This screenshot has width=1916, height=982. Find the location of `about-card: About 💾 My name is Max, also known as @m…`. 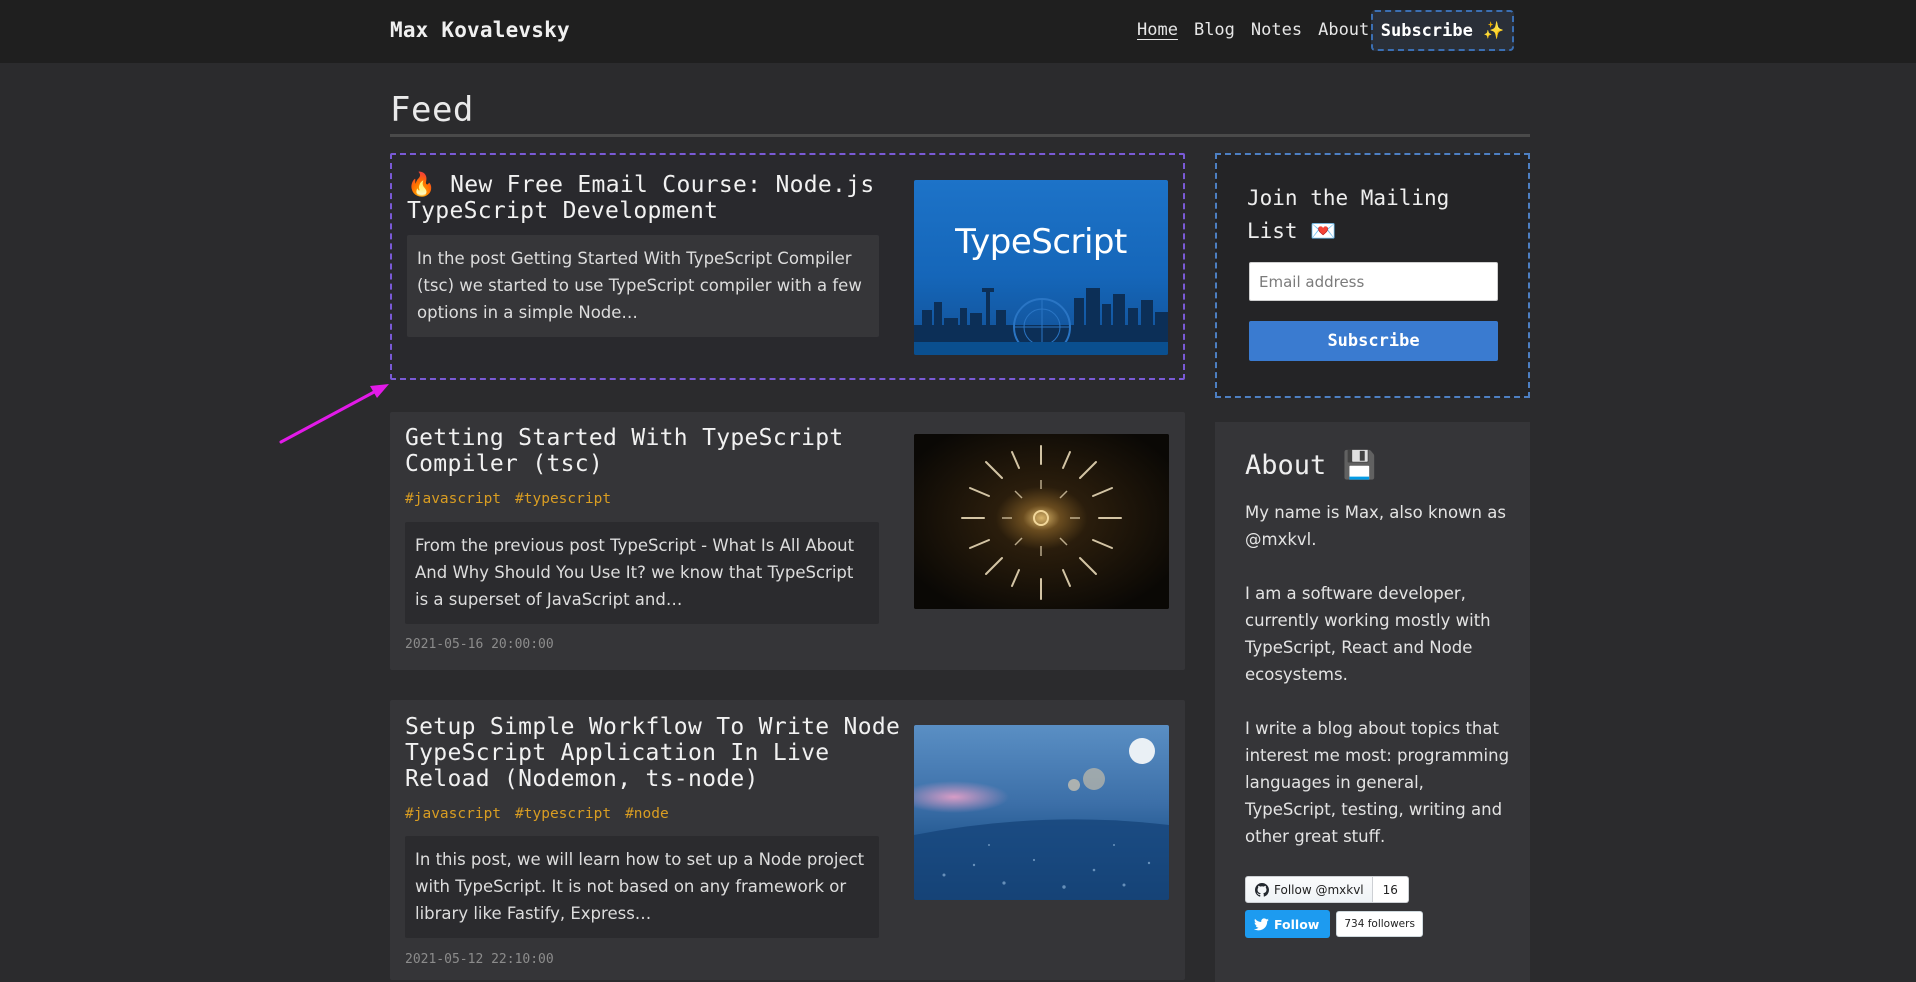

about-card: About 💾 My name is Max, also known as @m… is located at coordinates (1372, 702).